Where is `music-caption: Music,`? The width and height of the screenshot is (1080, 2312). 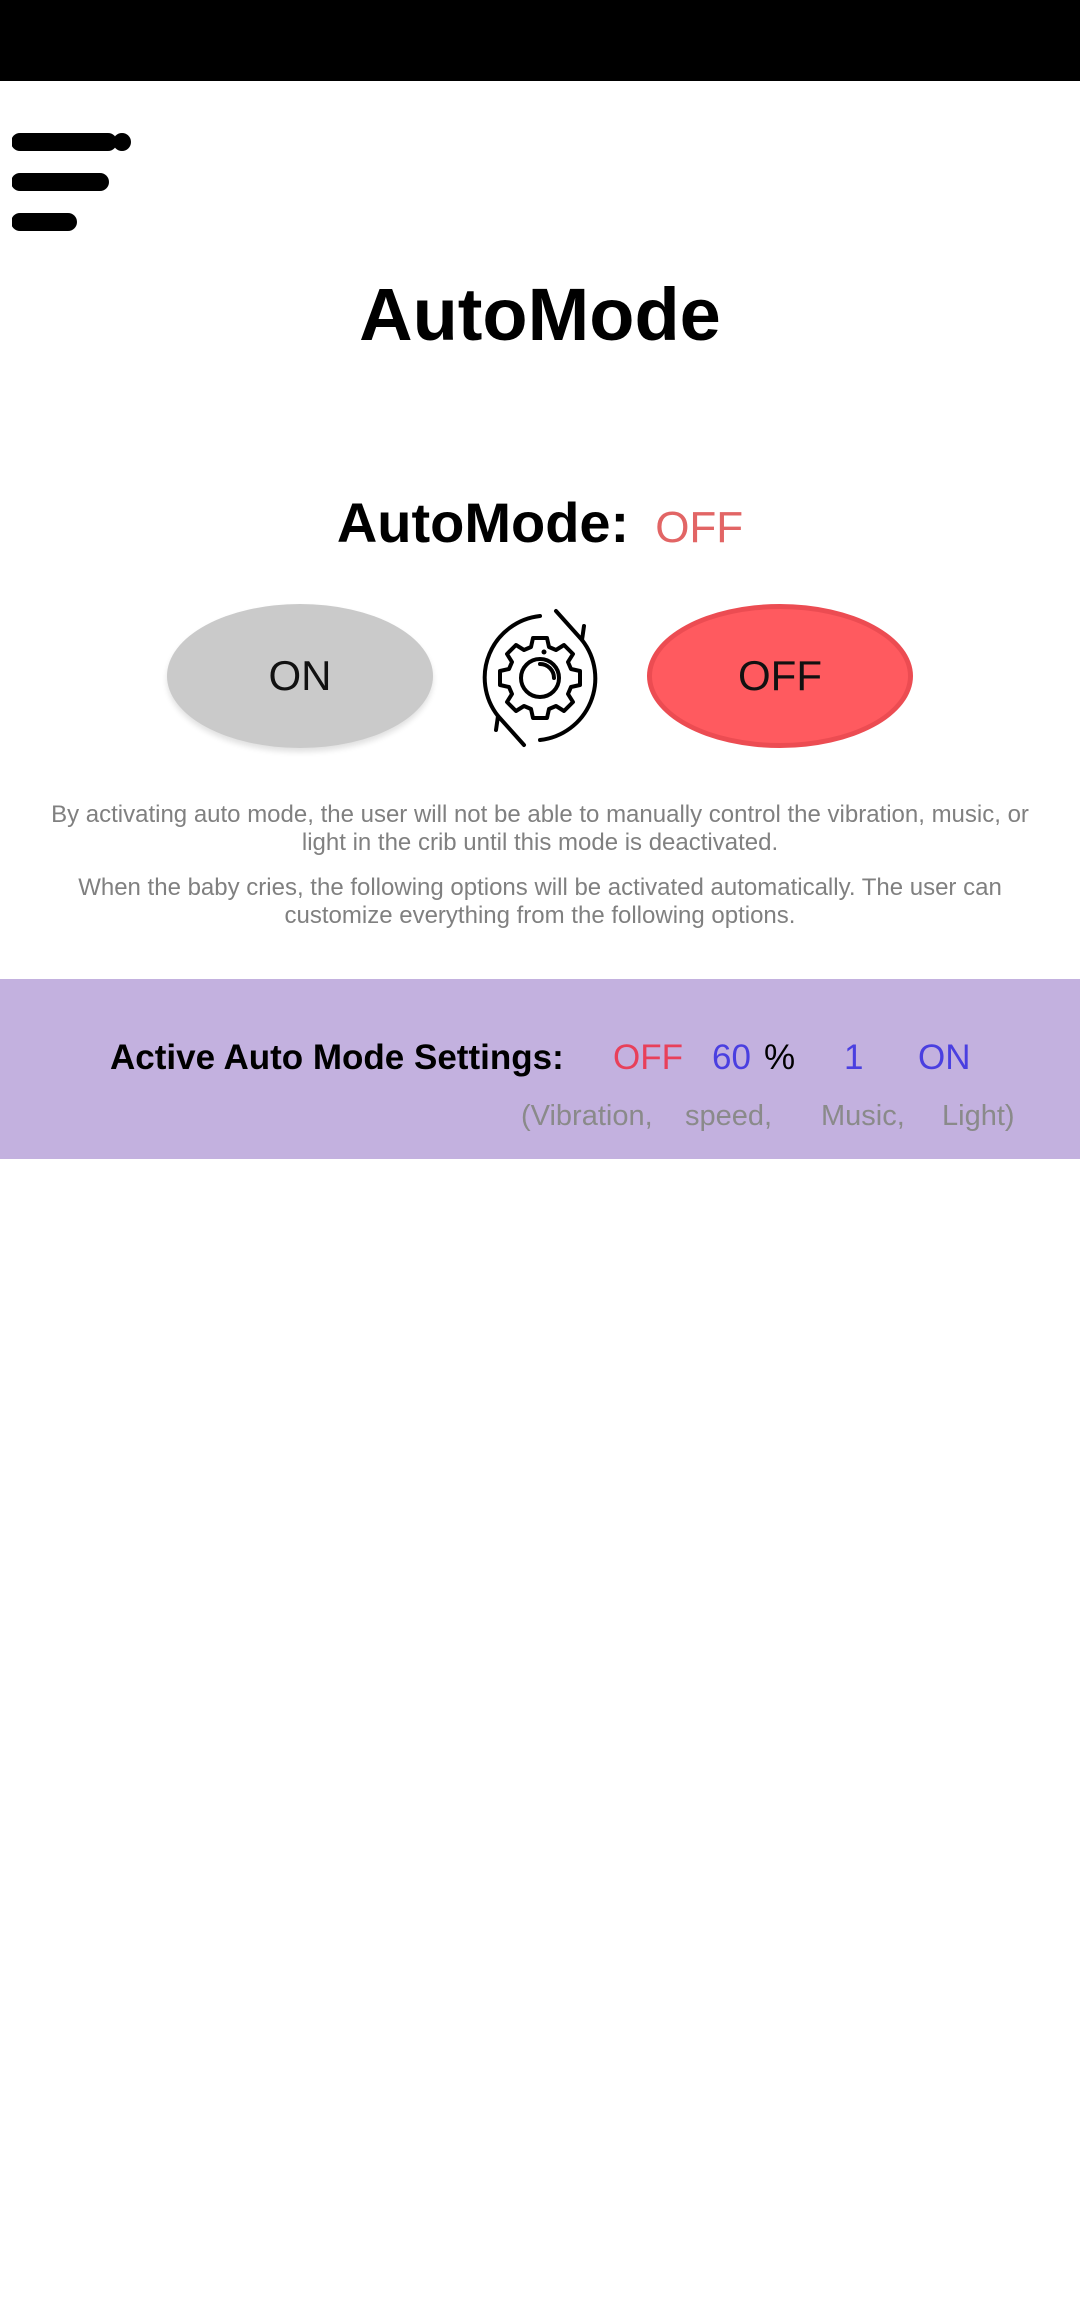 music-caption: Music, is located at coordinates (863, 1116).